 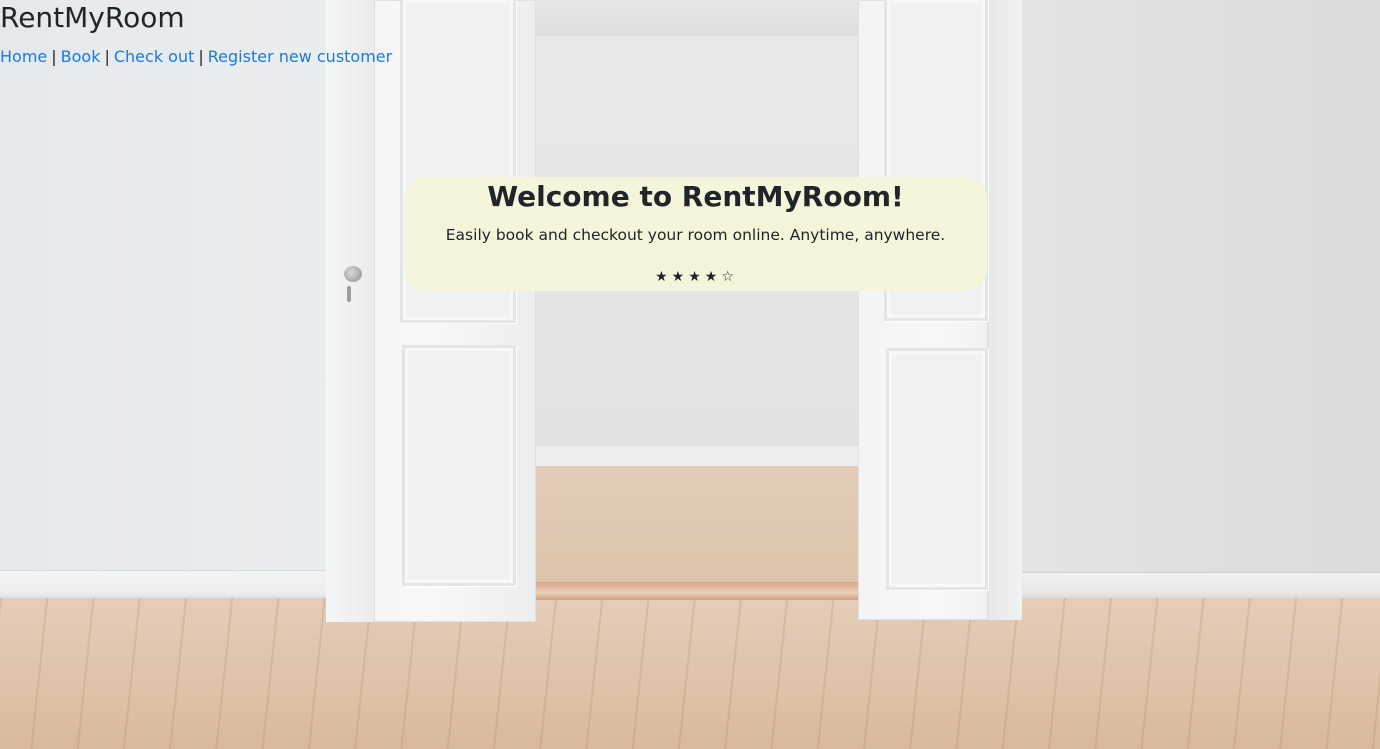 I want to click on corridor-lintel, so click(x=697, y=18).